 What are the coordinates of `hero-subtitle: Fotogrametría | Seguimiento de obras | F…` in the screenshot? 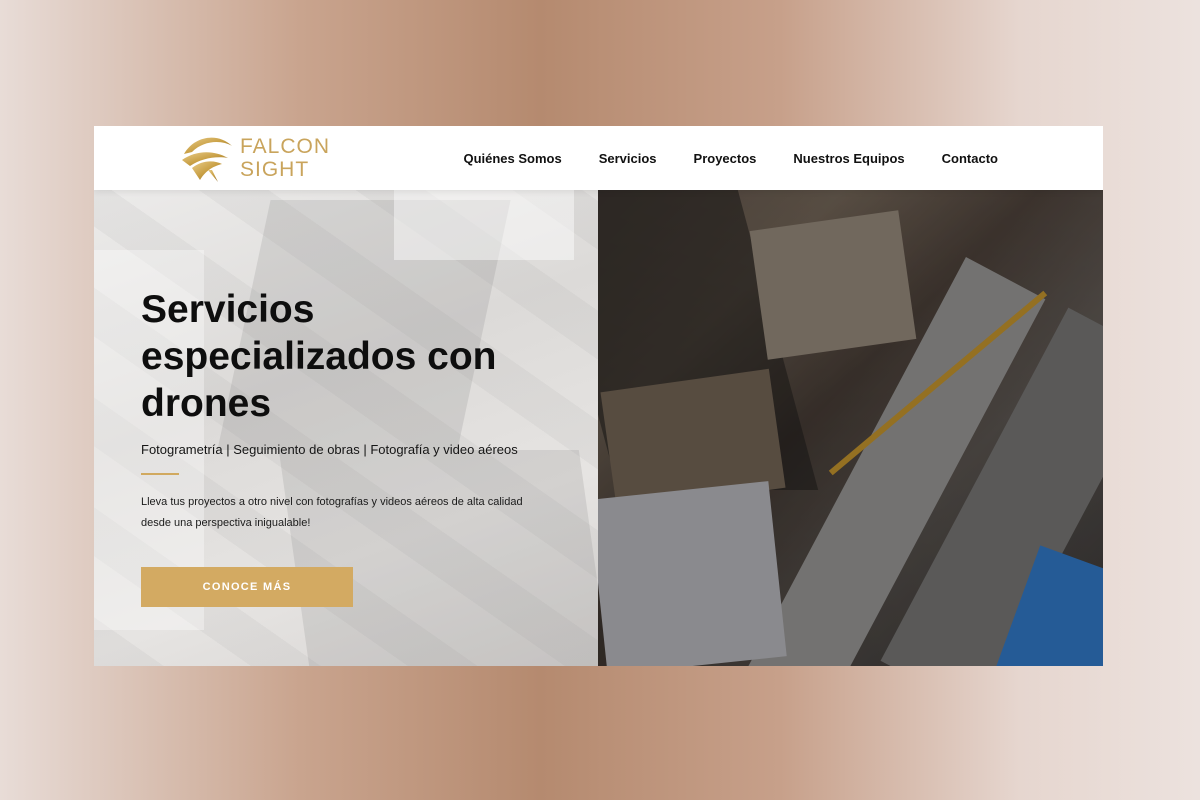 It's located at (329, 449).